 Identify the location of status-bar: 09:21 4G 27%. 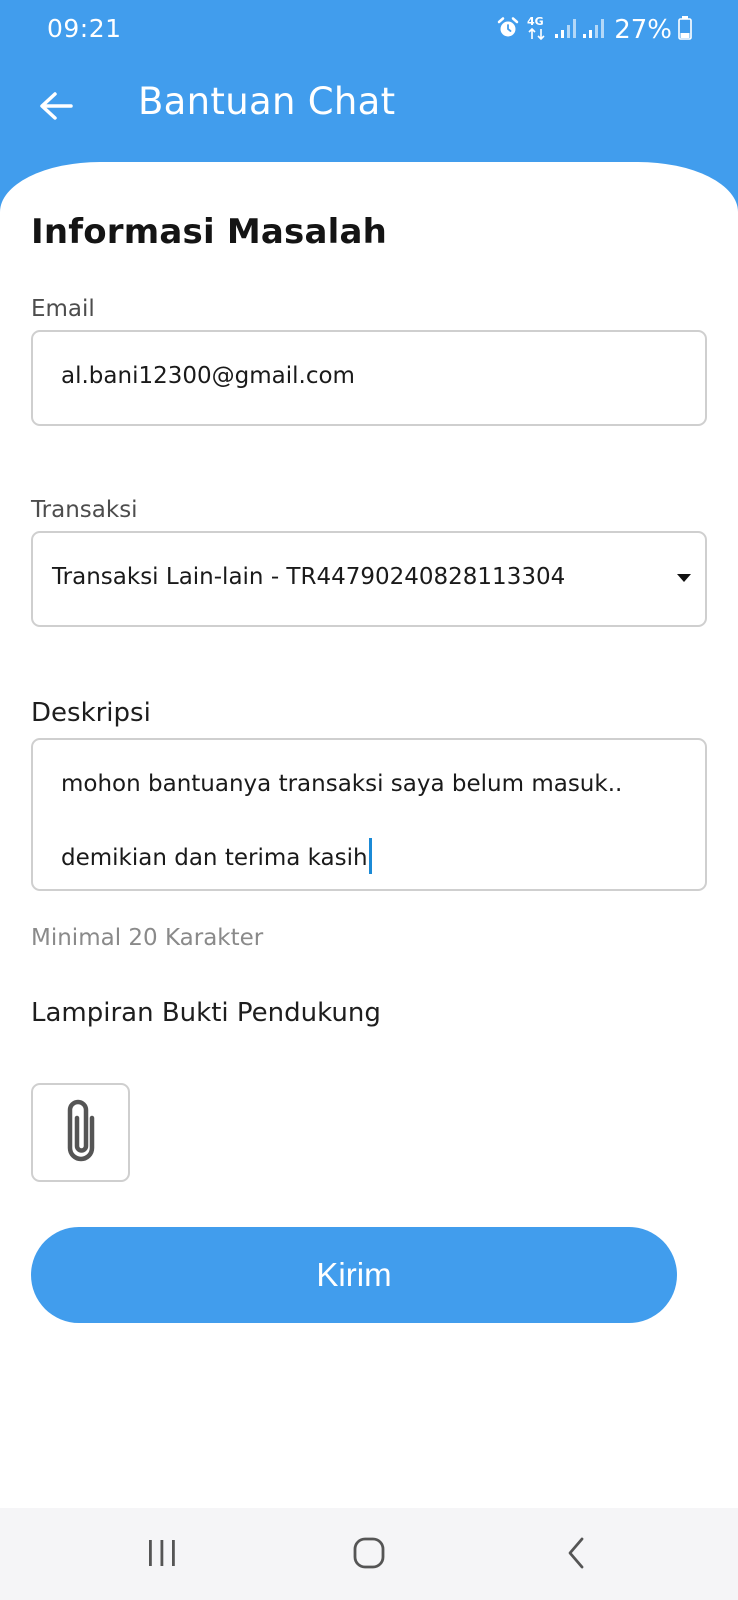
(369, 31).